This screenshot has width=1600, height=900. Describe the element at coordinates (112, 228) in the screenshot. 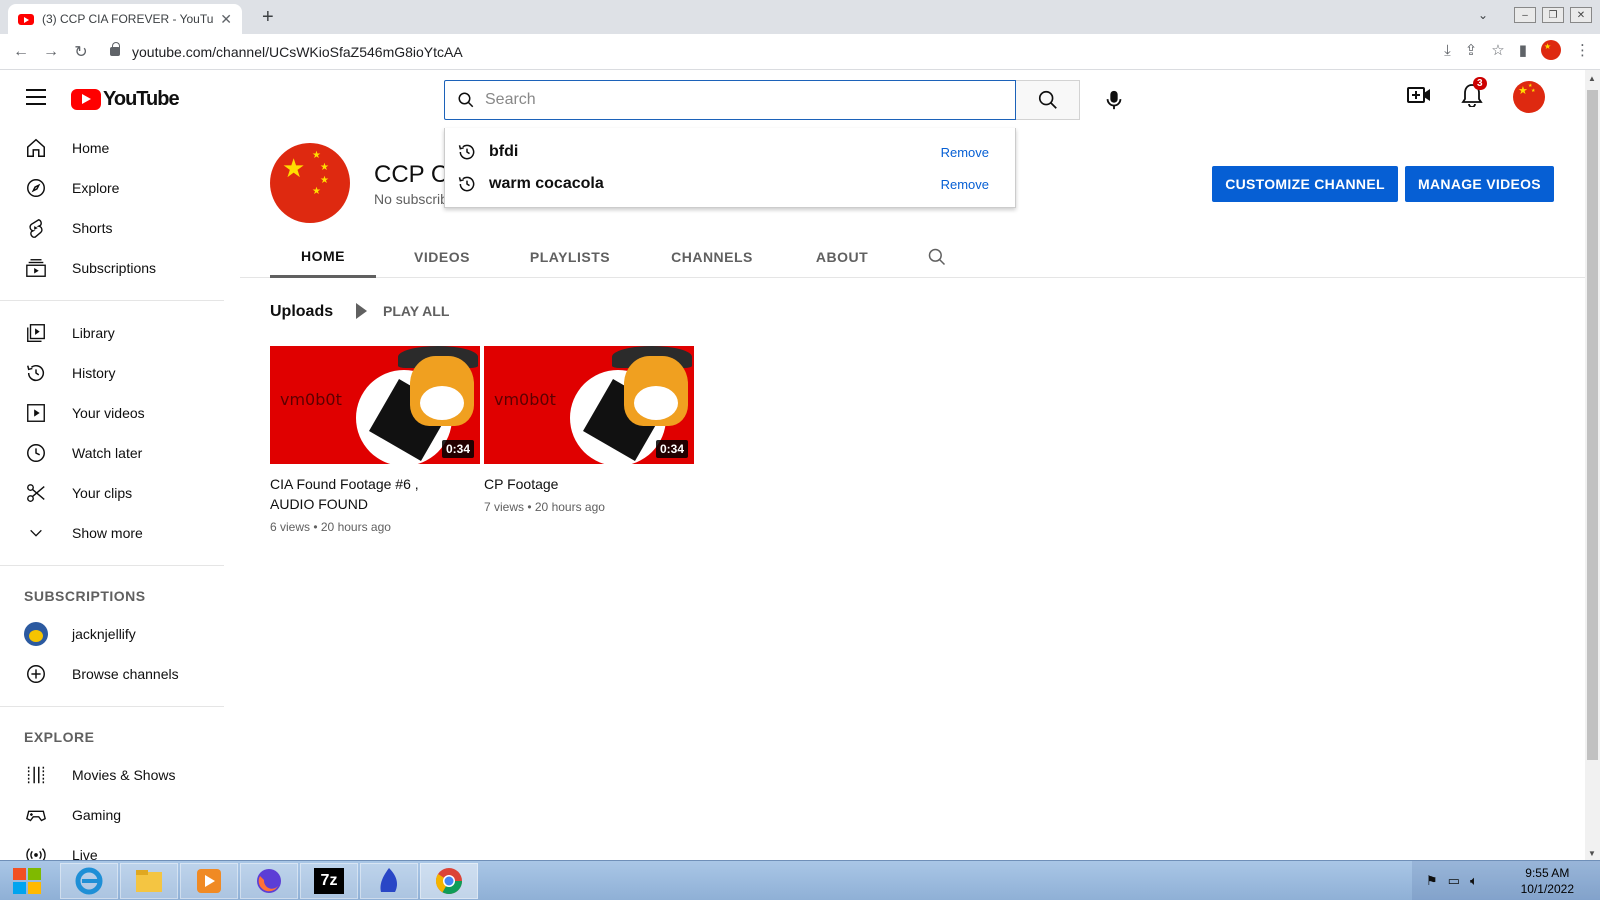

I see `sidebar-item-shorts: Shorts` at that location.